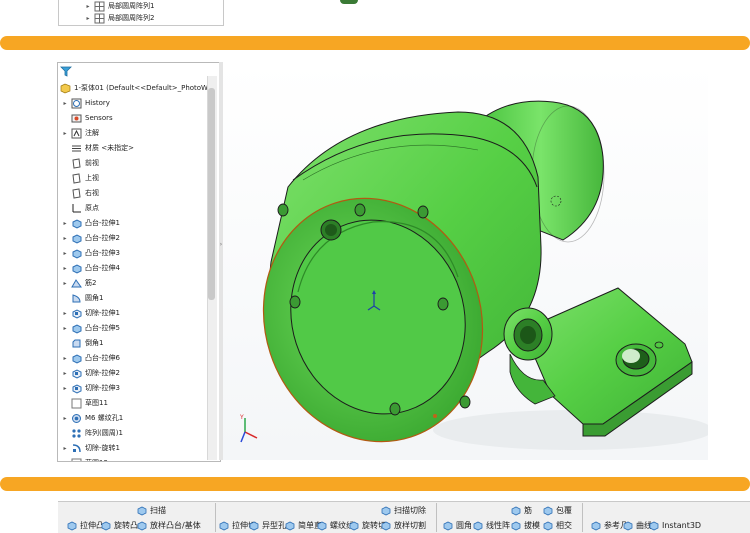  I want to click on sketch-icon, so click(76, 459).